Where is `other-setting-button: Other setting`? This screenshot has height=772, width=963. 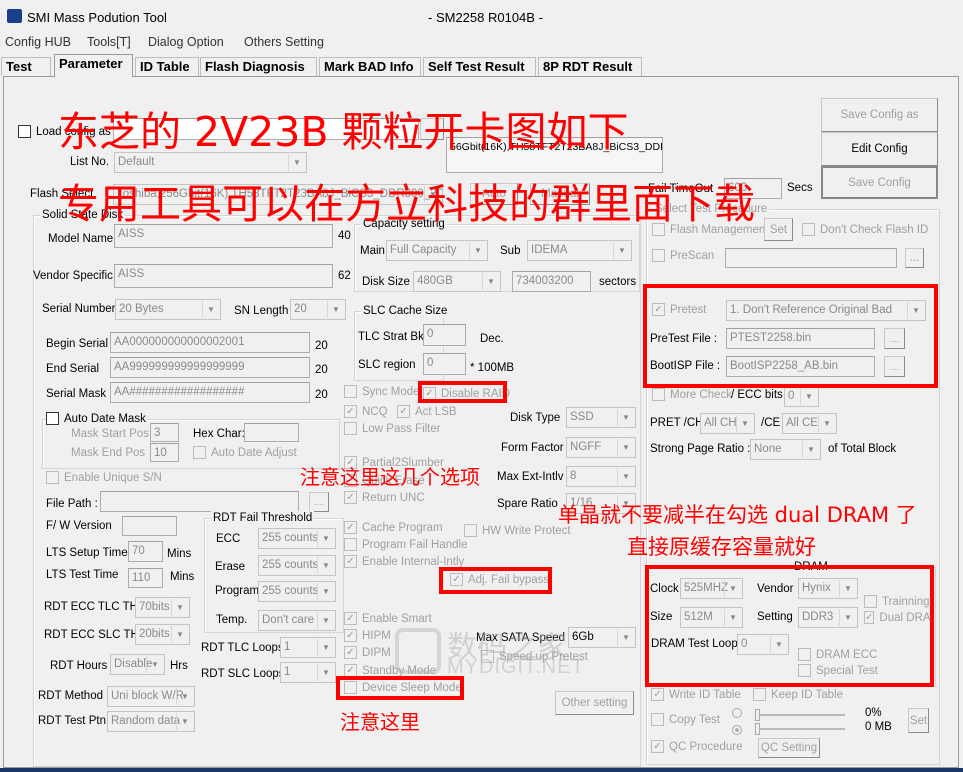
other-setting-button: Other setting is located at coordinates (594, 703).